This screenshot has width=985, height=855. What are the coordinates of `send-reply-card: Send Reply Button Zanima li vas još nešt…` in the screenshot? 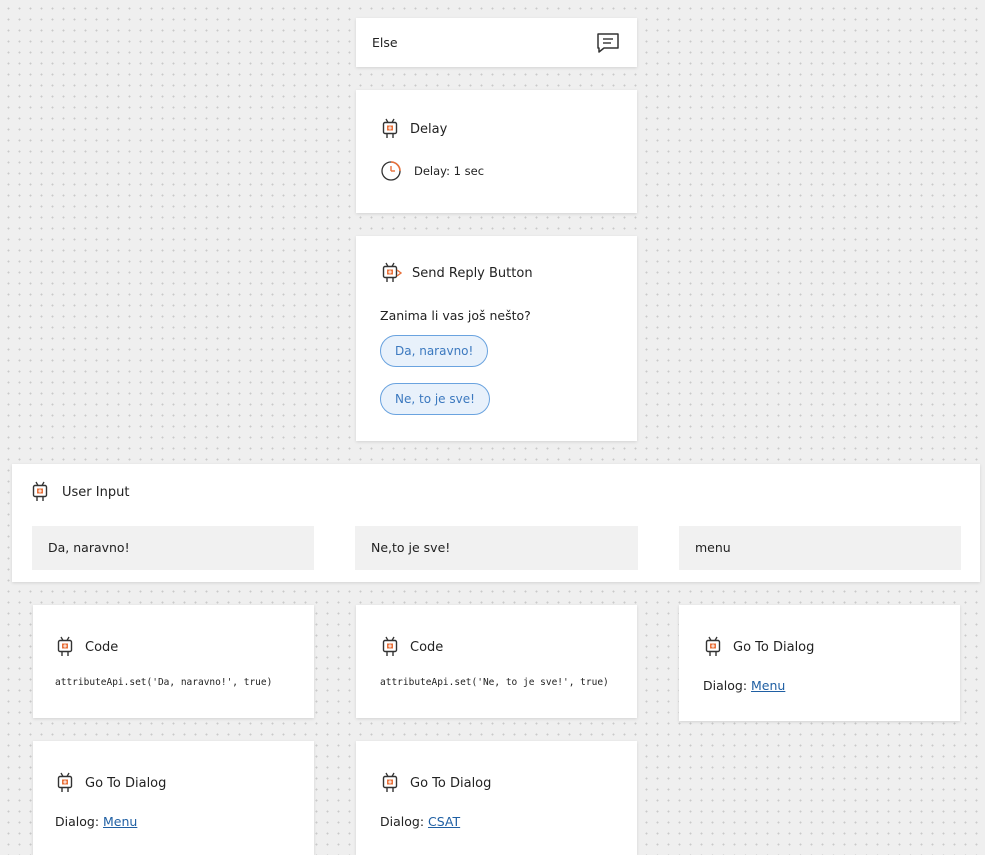 It's located at (496, 338).